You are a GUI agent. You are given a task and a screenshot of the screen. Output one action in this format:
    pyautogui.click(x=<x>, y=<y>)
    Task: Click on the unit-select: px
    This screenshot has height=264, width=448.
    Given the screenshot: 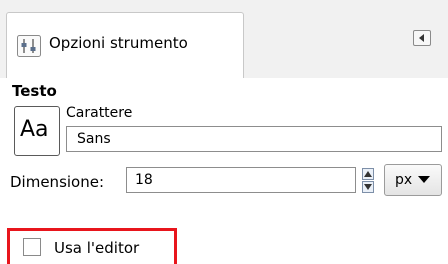 What is the action you would take?
    pyautogui.click(x=413, y=180)
    